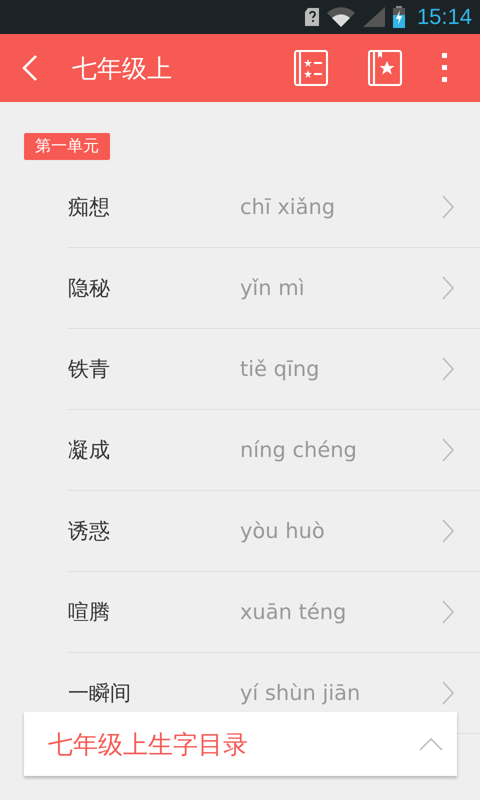  I want to click on starred-list-button, so click(311, 68).